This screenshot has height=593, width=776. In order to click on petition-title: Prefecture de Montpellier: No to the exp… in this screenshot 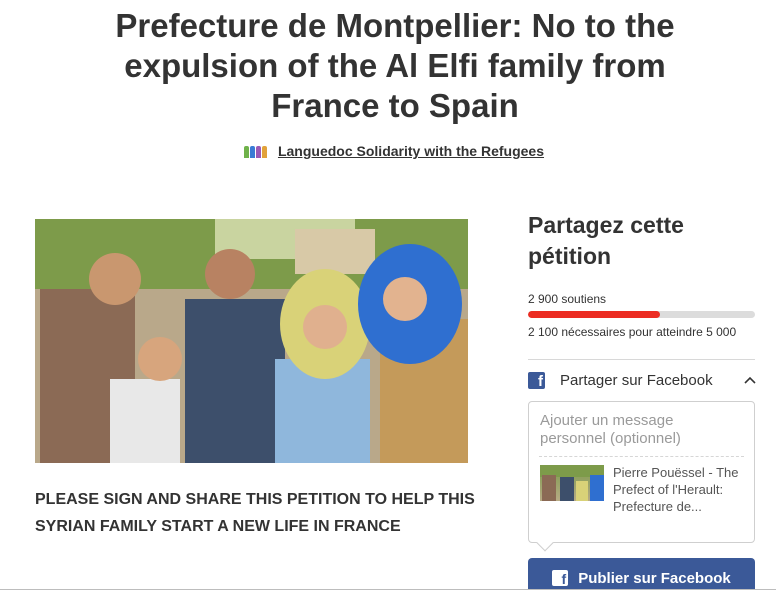, I will do `click(395, 65)`.